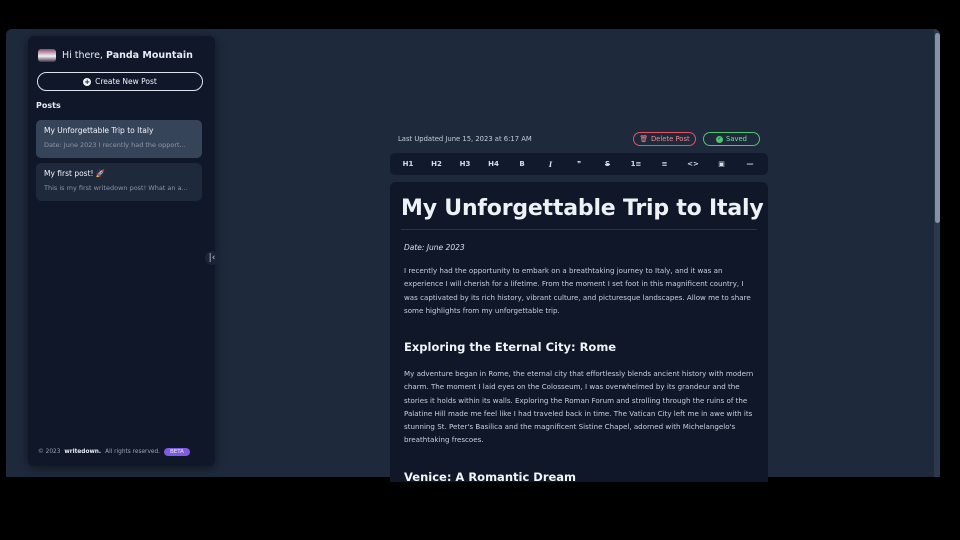 The image size is (960, 540). What do you see at coordinates (937, 128) in the screenshot?
I see `scrollbar-thumb` at bounding box center [937, 128].